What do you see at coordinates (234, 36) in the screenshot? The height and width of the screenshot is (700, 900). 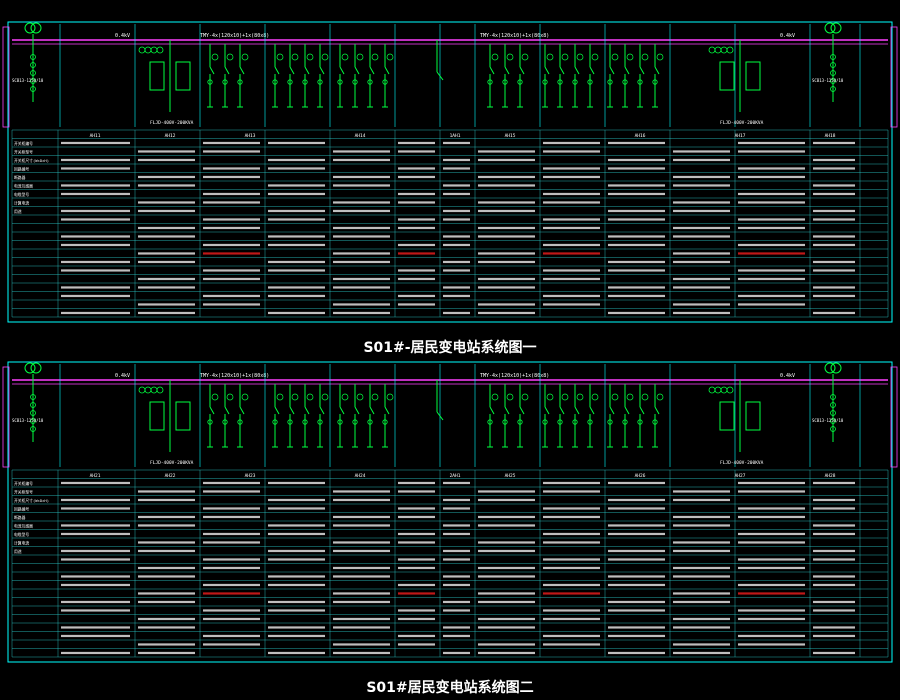 I see `bus-label-mid-left: TMY-4x(120x10)+1x(80x8)` at bounding box center [234, 36].